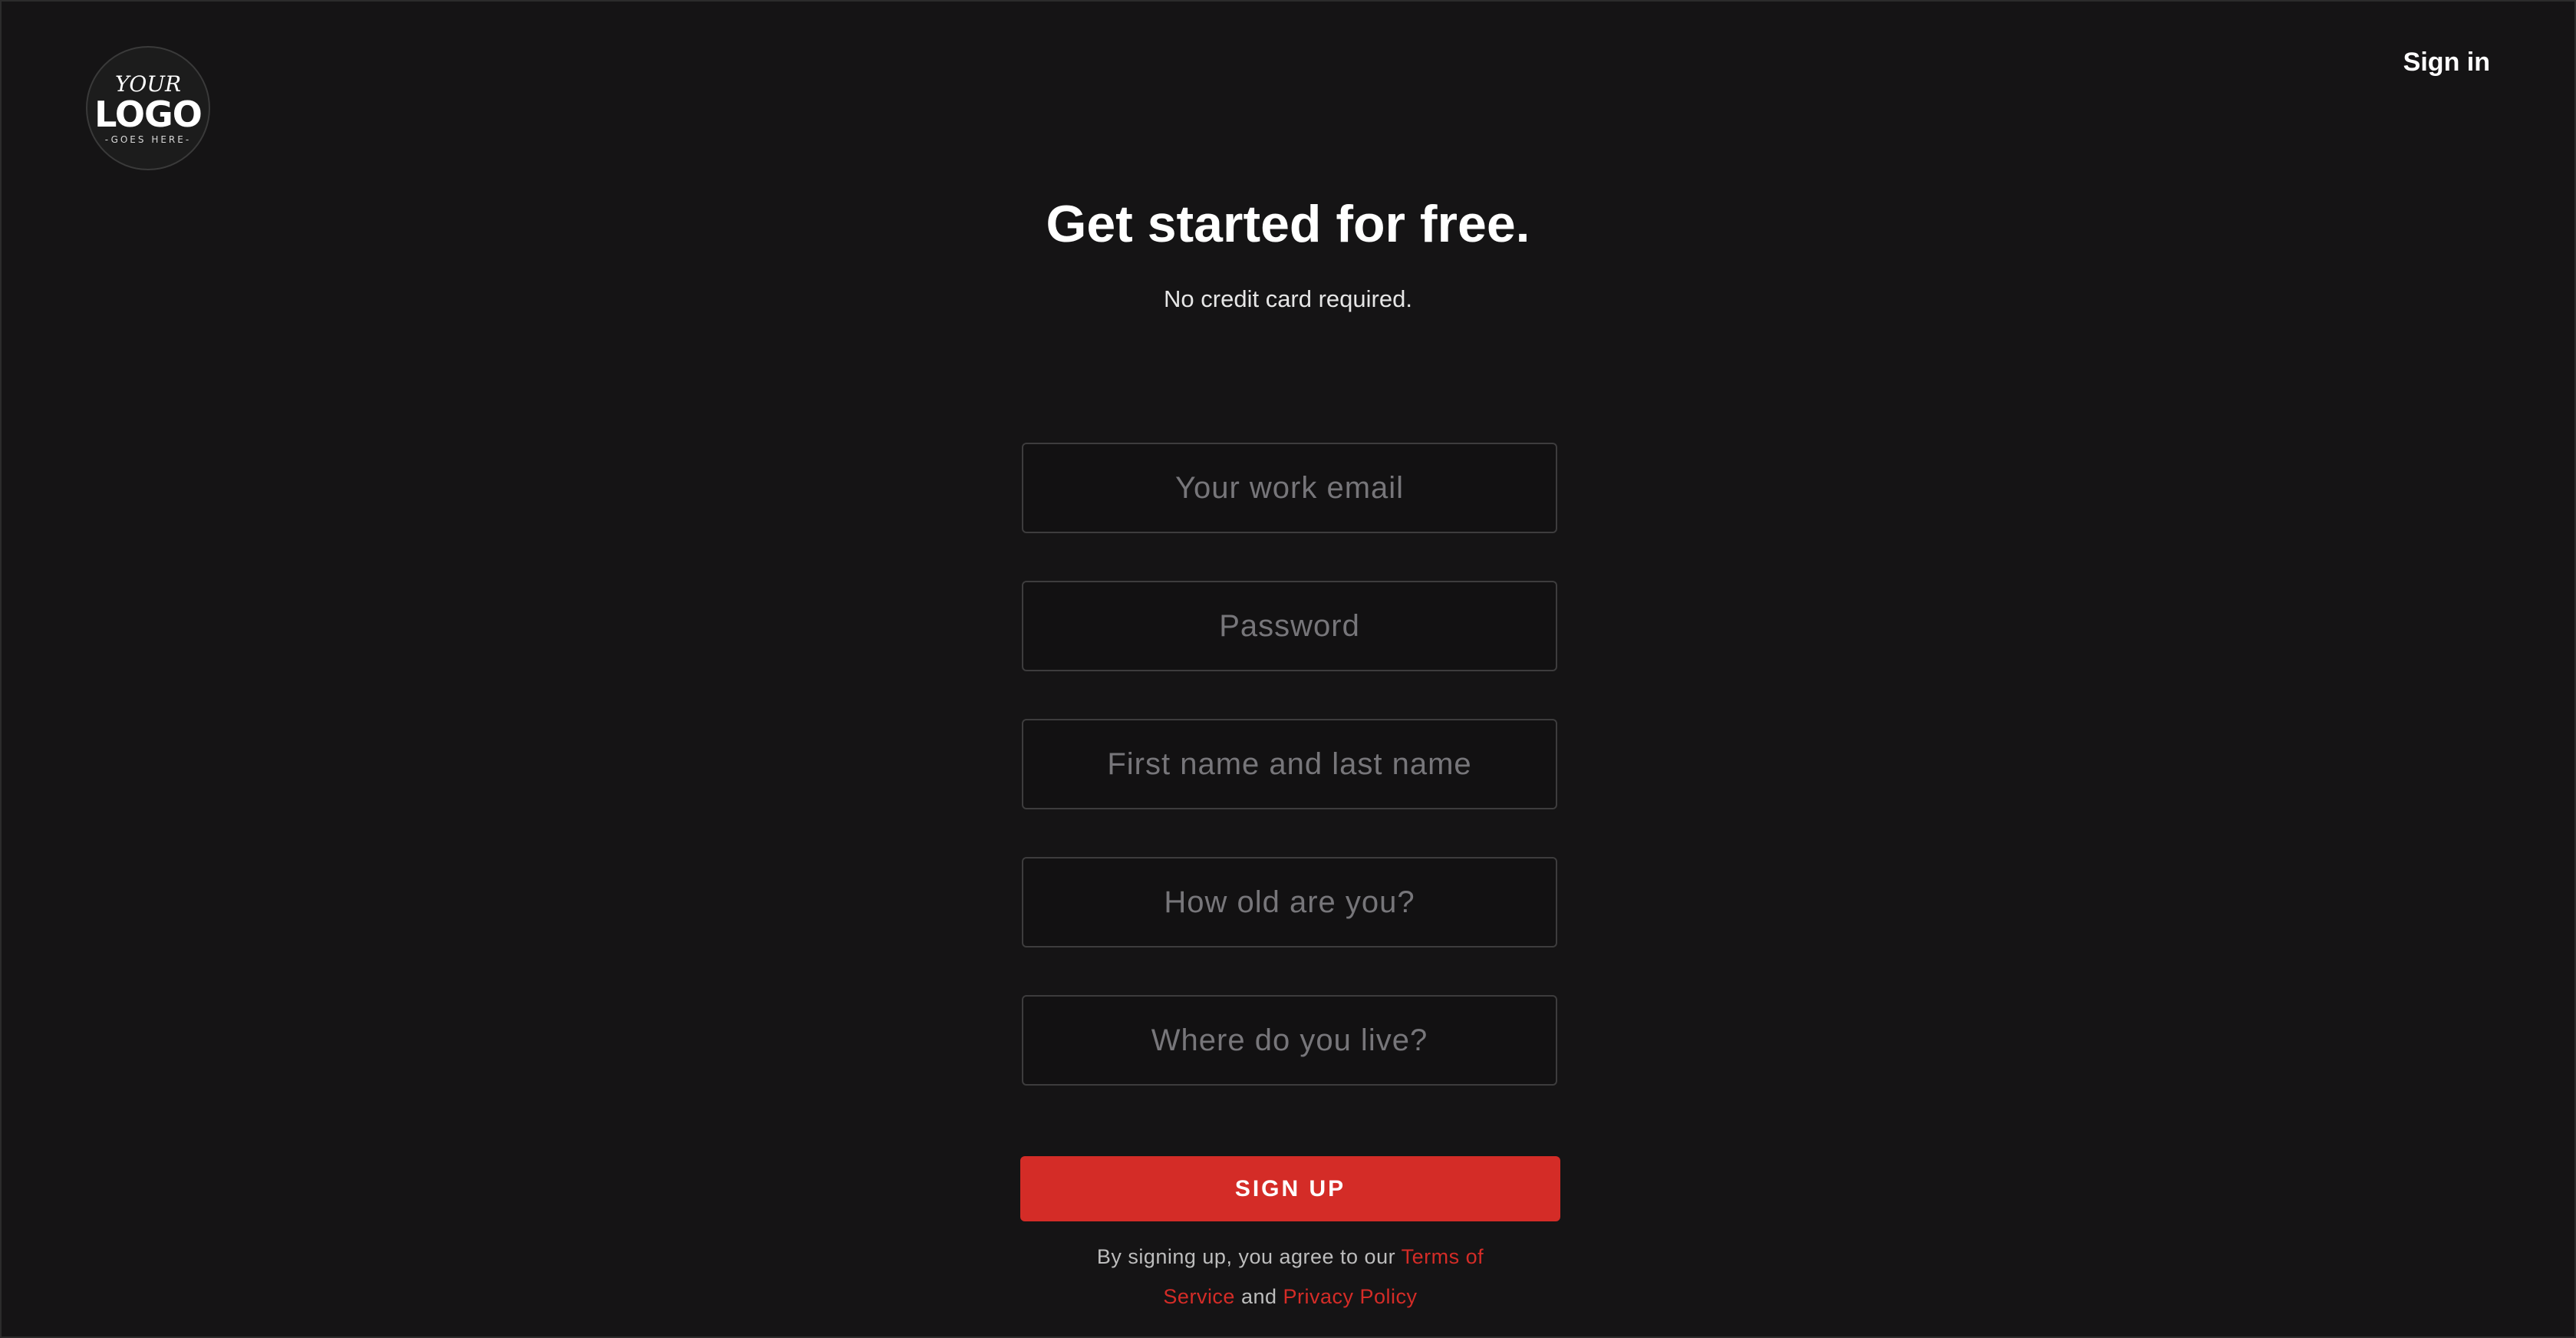 This screenshot has width=2576, height=1338. I want to click on logo-top-text: YOUR, so click(148, 84).